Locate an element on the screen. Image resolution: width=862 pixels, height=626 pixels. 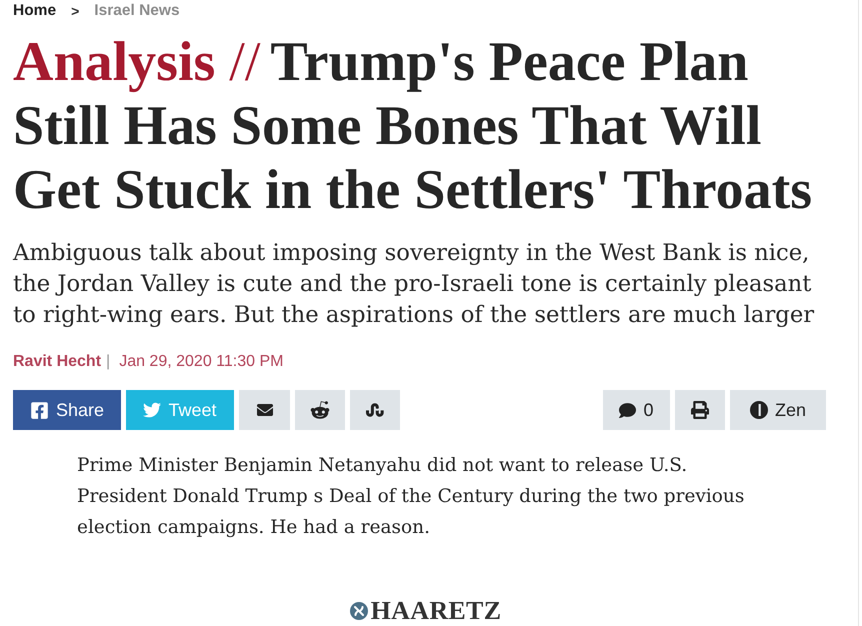
bird-icon is located at coordinates (152, 410).